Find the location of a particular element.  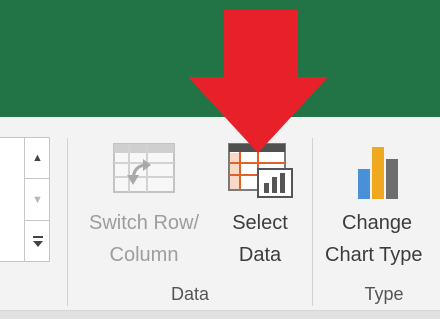

red-arrow is located at coordinates (258, 81).